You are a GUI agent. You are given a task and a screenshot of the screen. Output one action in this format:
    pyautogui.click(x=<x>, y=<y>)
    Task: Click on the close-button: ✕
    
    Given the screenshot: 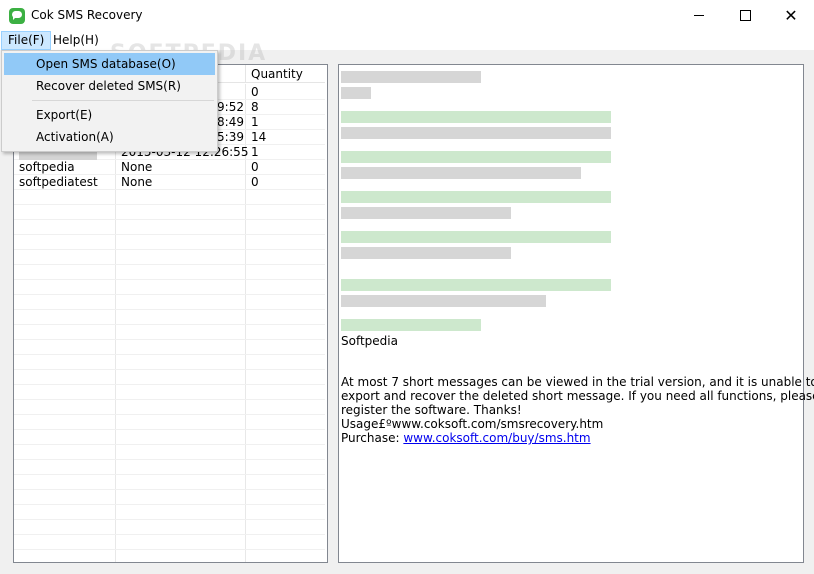 What is the action you would take?
    pyautogui.click(x=791, y=15)
    